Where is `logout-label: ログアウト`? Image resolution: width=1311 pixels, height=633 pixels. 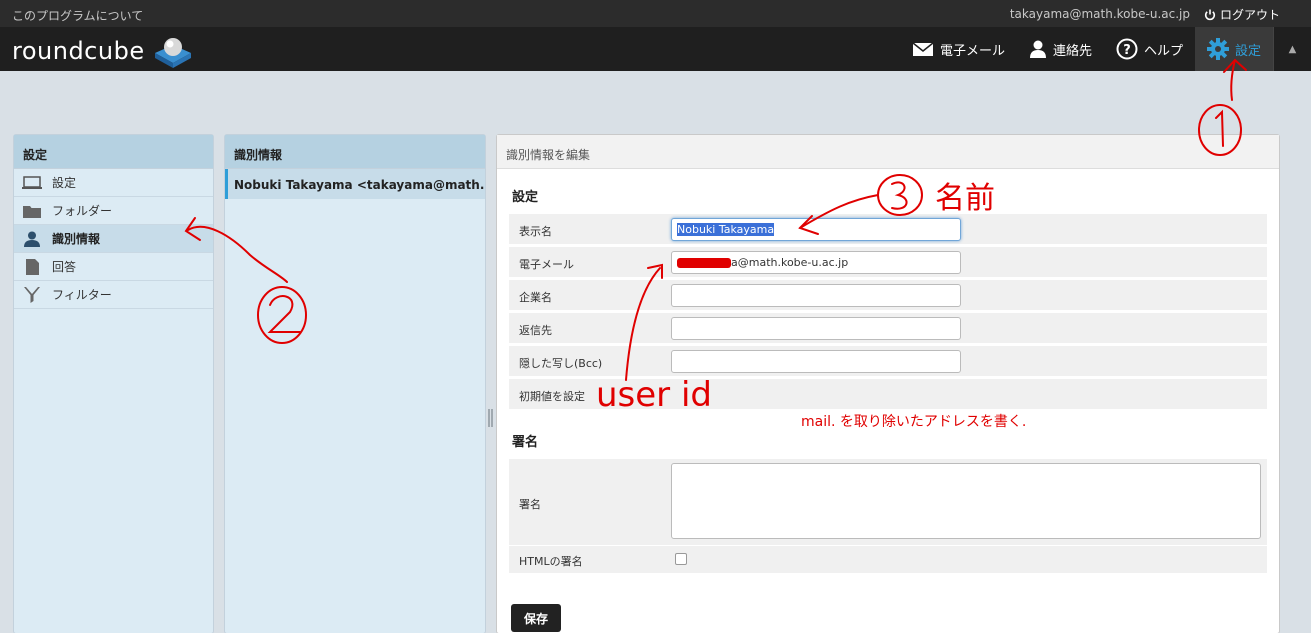 logout-label: ログアウト is located at coordinates (1249, 15).